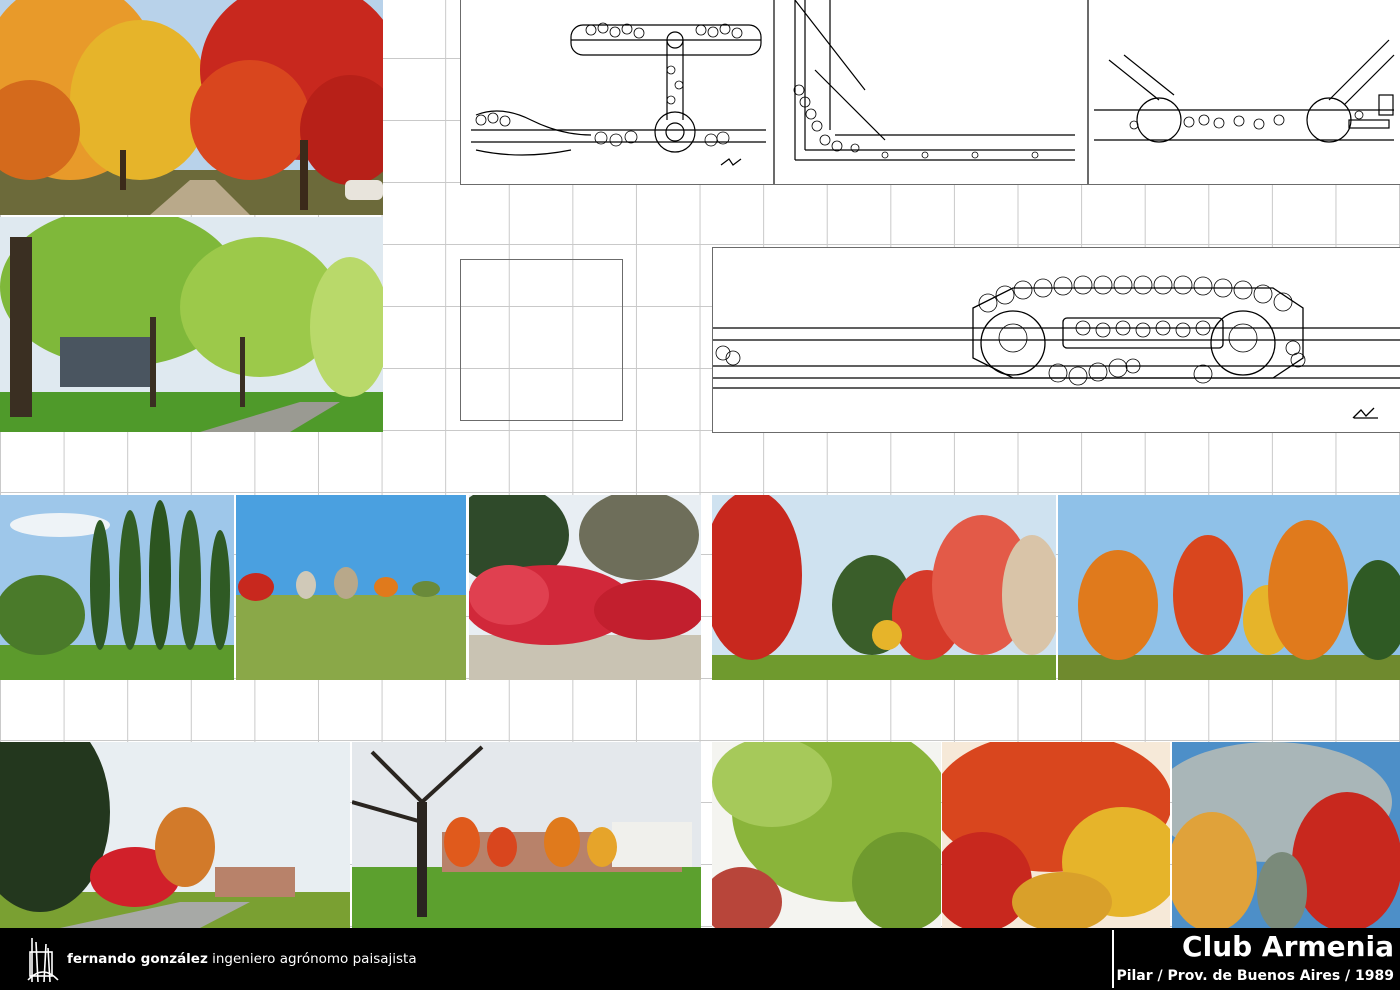 This screenshot has height=990, width=1400. What do you see at coordinates (1229, 587) in the screenshot?
I see `photo-autumn-trees` at bounding box center [1229, 587].